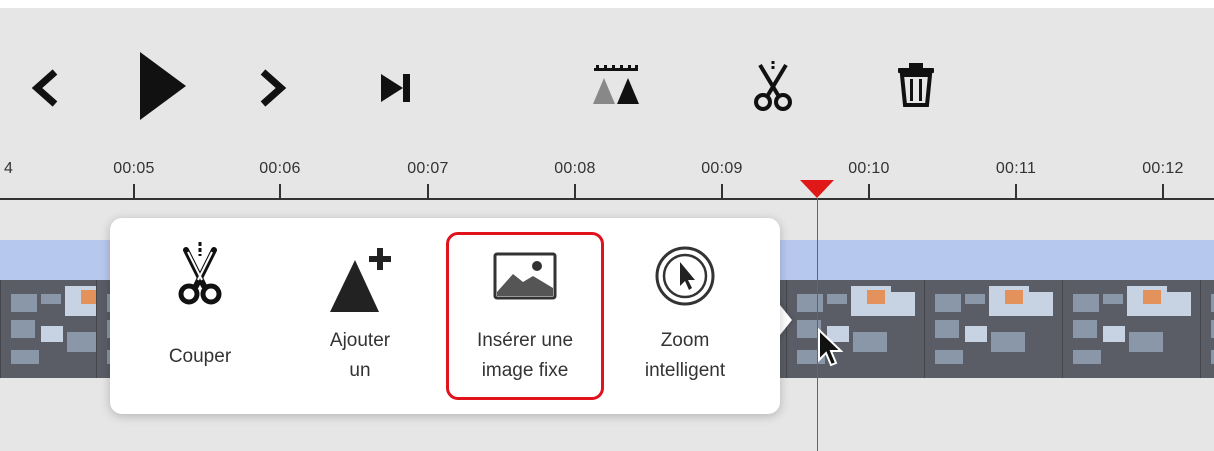  I want to click on smart-zoom-label-1: Zoom, so click(685, 340).